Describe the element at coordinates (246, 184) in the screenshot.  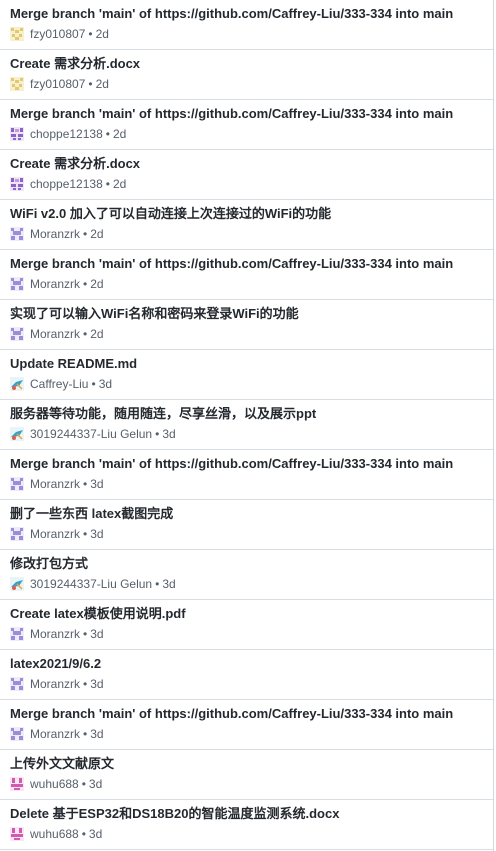
I see `commit-meta: choppe12138 • 2d` at that location.